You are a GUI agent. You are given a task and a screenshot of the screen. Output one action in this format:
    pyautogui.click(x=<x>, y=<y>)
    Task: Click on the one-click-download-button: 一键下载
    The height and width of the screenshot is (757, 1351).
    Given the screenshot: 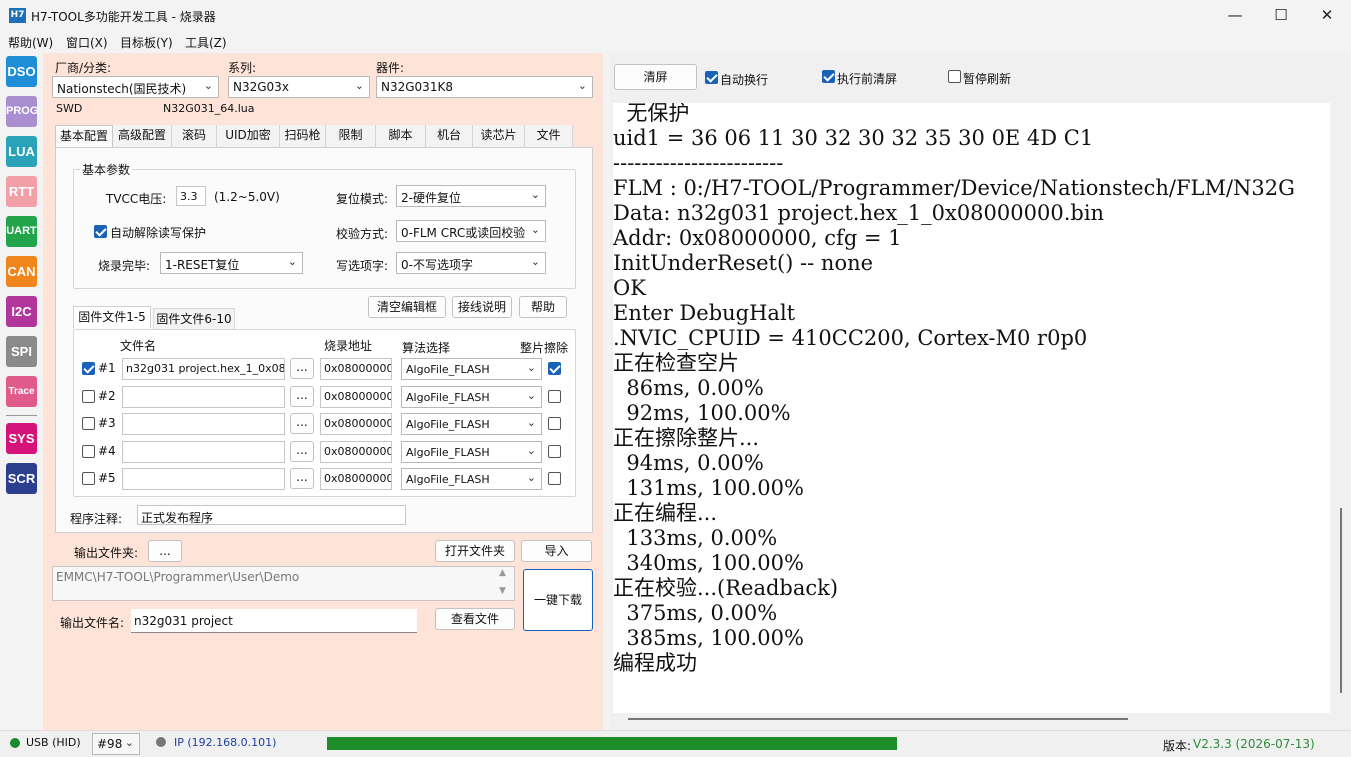 What is the action you would take?
    pyautogui.click(x=558, y=600)
    